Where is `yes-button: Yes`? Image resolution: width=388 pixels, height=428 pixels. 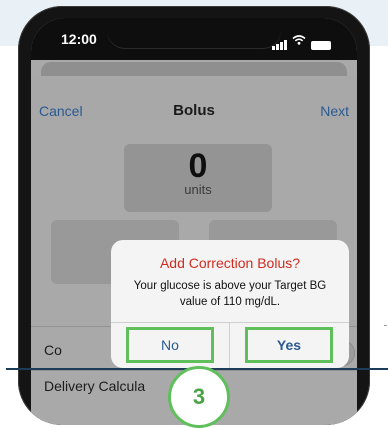
yes-button: Yes is located at coordinates (289, 345).